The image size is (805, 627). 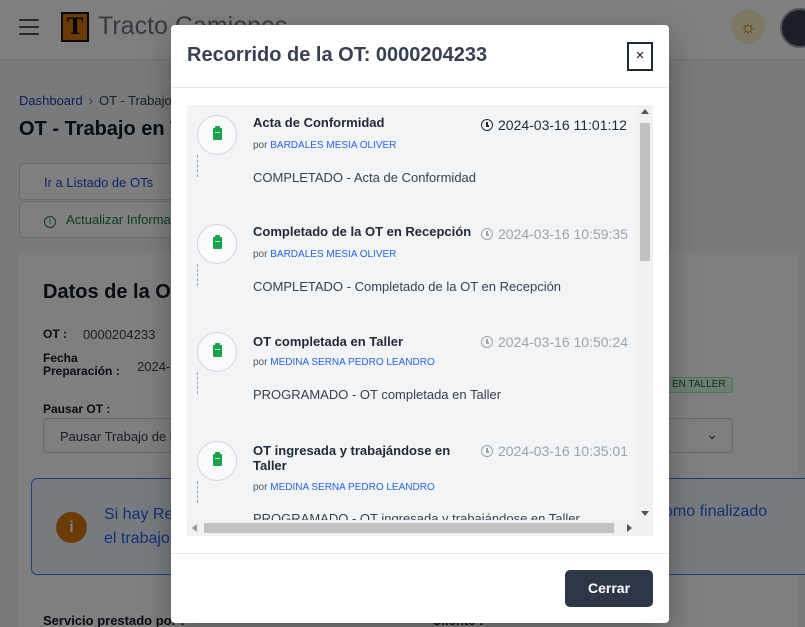 What do you see at coordinates (609, 588) in the screenshot?
I see `close-button: Cerrar` at bounding box center [609, 588].